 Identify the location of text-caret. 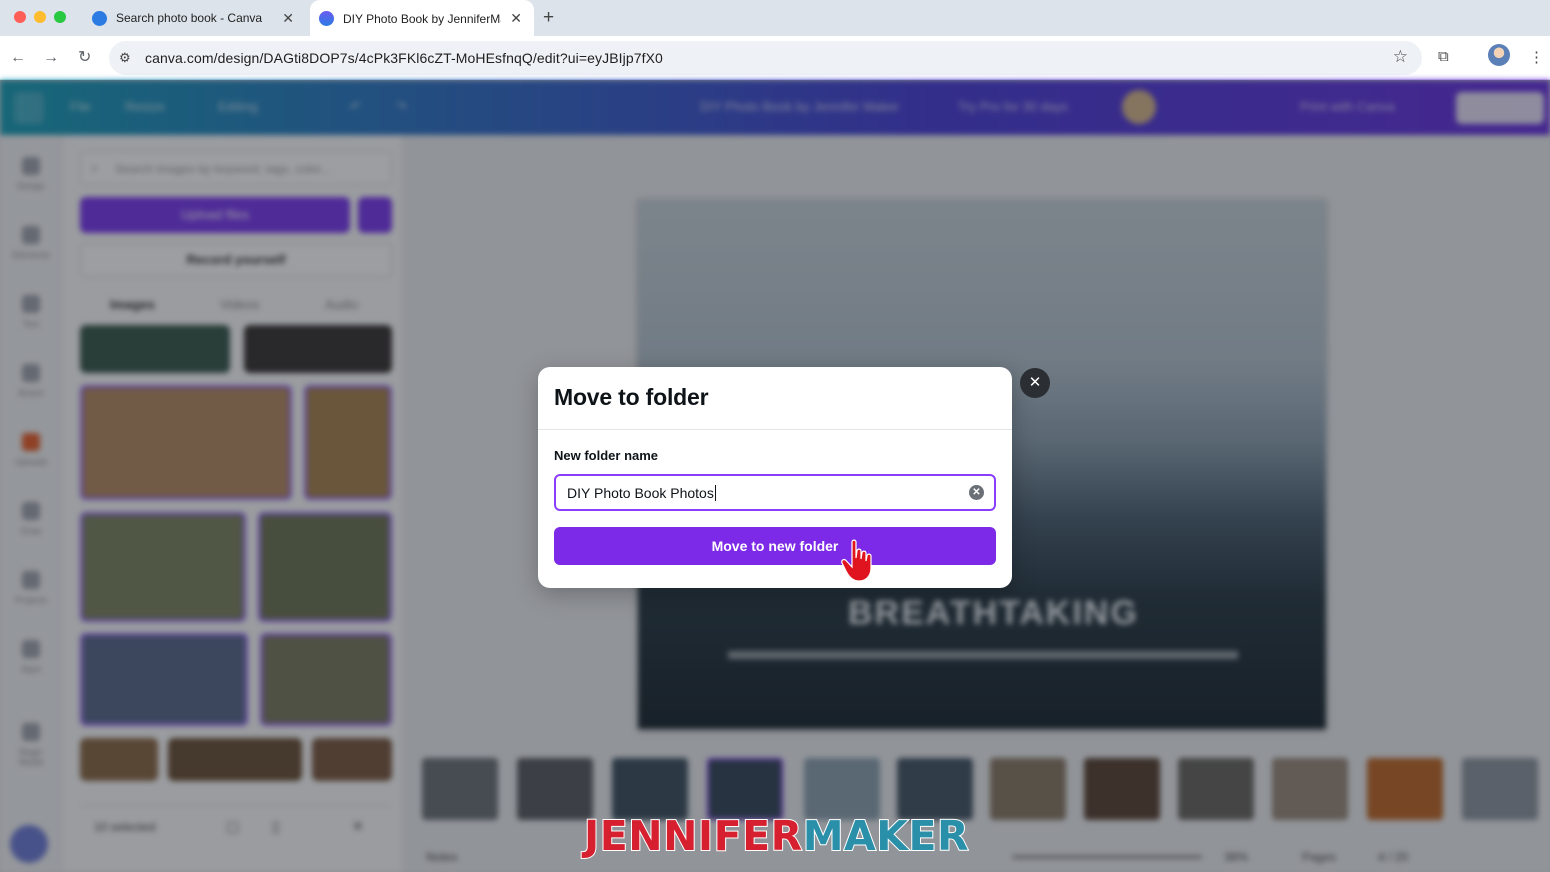
(715, 493).